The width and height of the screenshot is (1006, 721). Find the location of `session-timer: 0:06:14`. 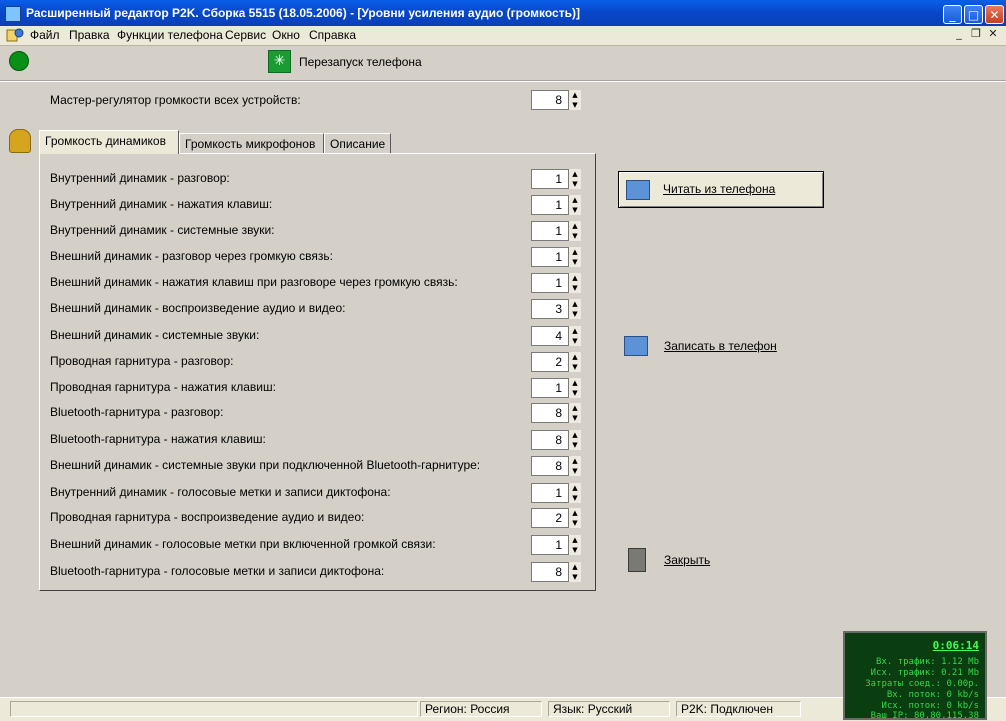

session-timer: 0:06:14 is located at coordinates (955, 645).